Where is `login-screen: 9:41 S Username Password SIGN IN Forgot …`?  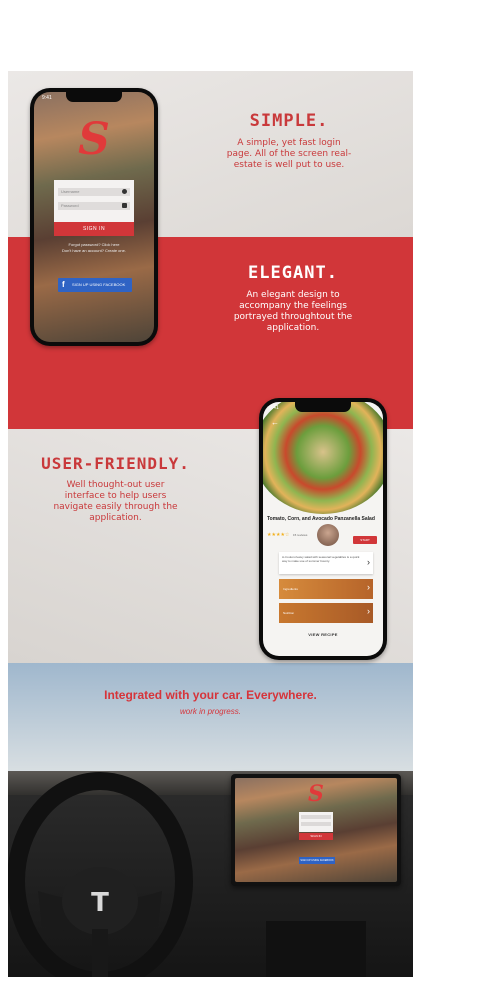 login-screen: 9:41 S Username Password SIGN IN Forgot … is located at coordinates (94, 217).